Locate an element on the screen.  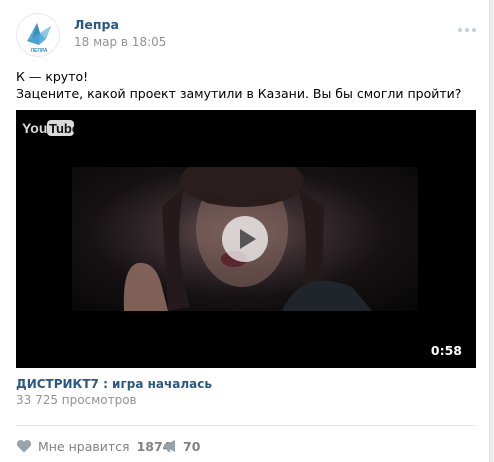
divider is located at coordinates (246, 425).